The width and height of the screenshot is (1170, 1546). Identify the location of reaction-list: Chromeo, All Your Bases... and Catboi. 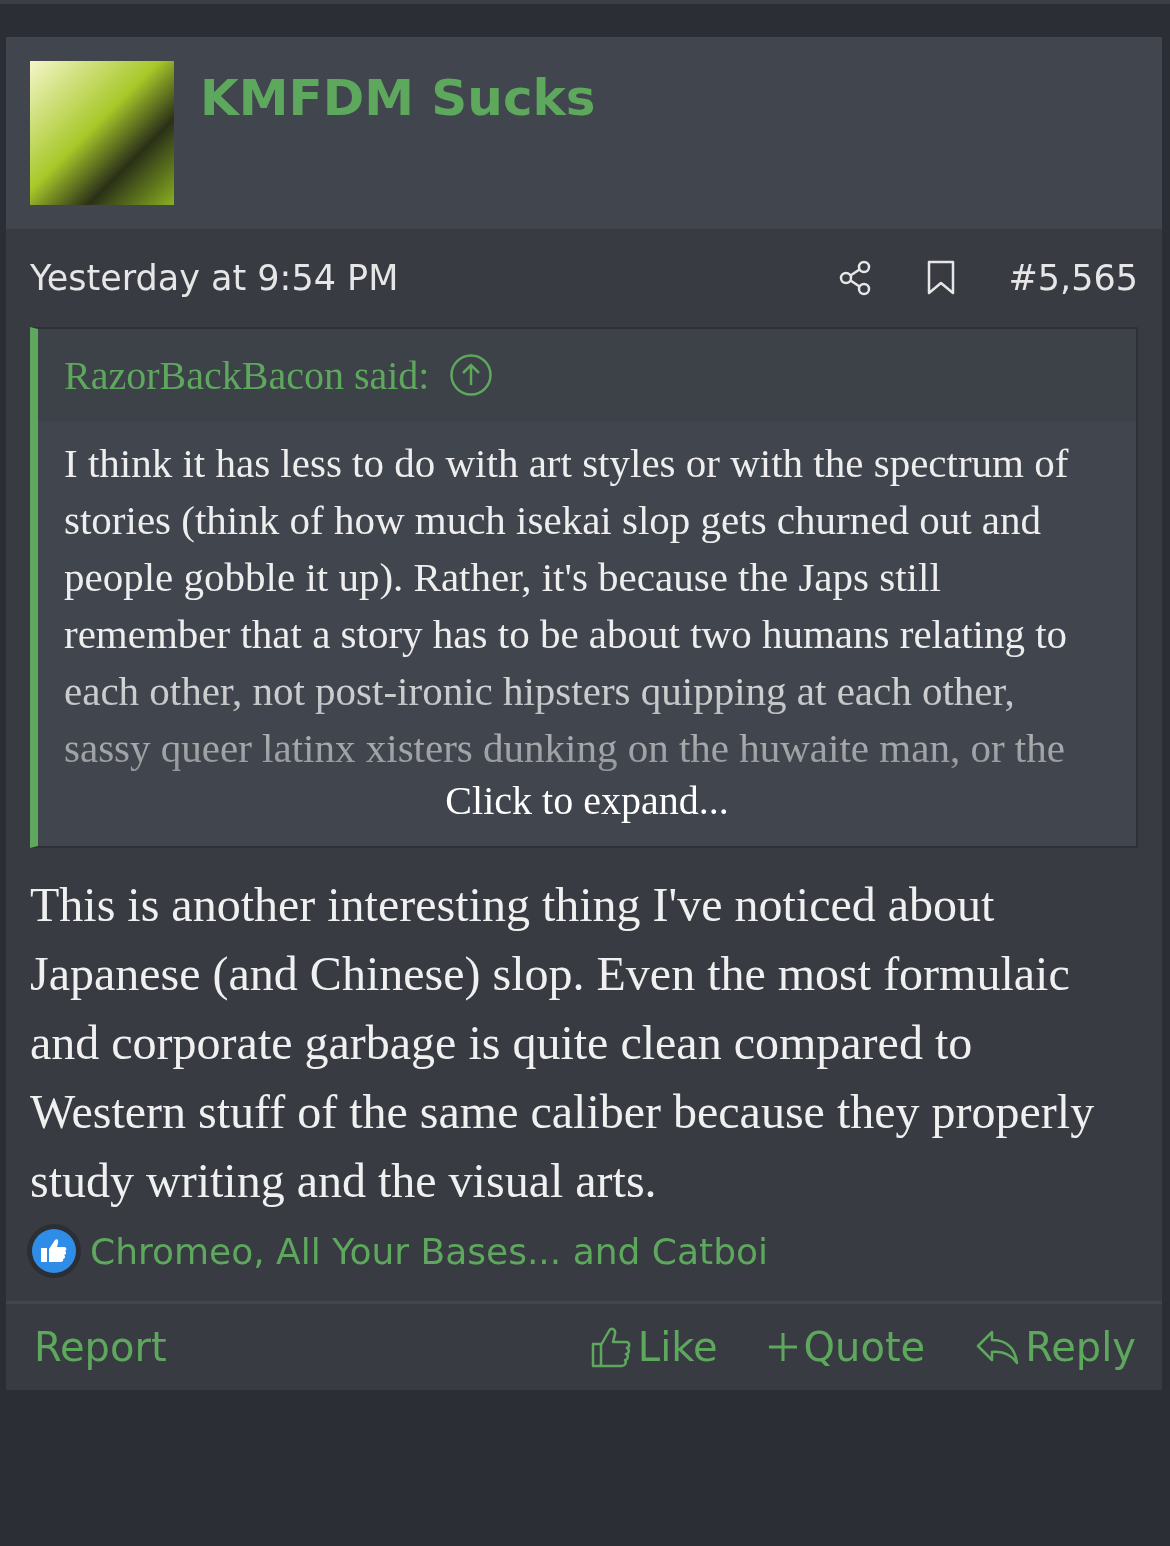
(429, 1251).